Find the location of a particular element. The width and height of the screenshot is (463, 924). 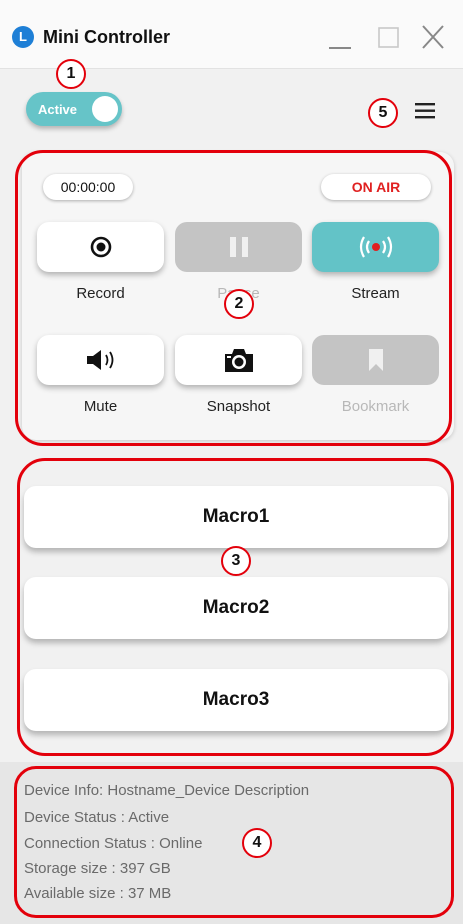

minimize-icon is located at coordinates (340, 48).